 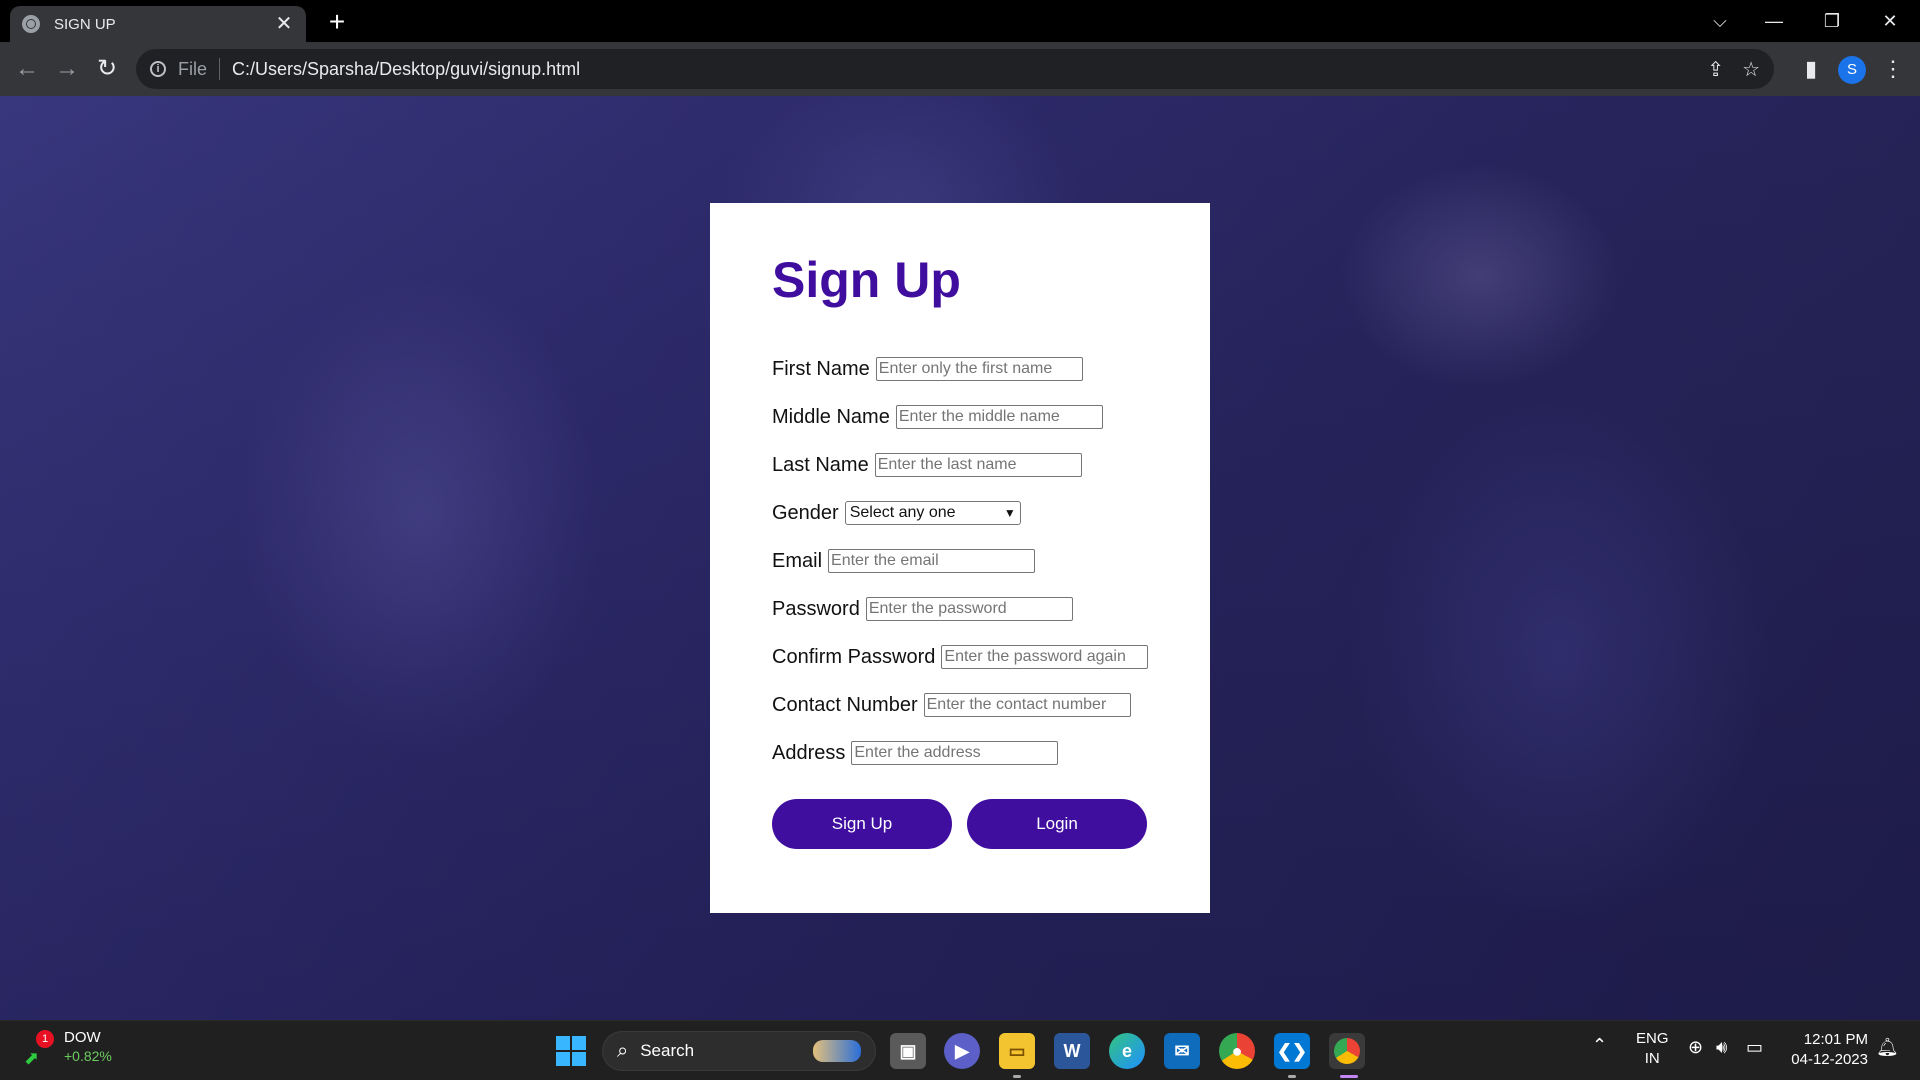 What do you see at coordinates (1045, 657) in the screenshot?
I see `confirm-password-input` at bounding box center [1045, 657].